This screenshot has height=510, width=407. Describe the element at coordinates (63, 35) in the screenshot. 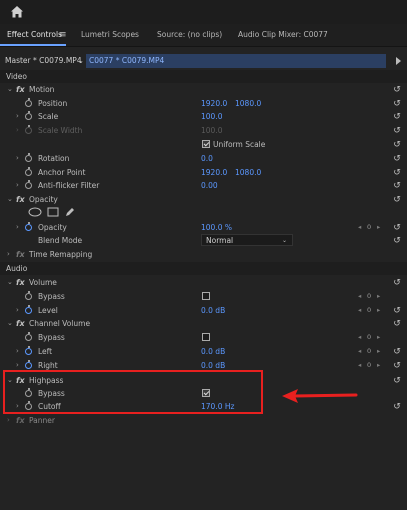

I see `panel-menu-icon: ≡` at that location.